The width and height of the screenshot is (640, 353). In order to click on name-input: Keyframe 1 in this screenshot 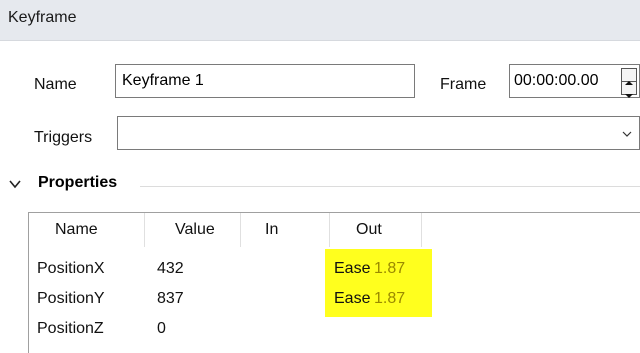, I will do `click(265, 81)`.